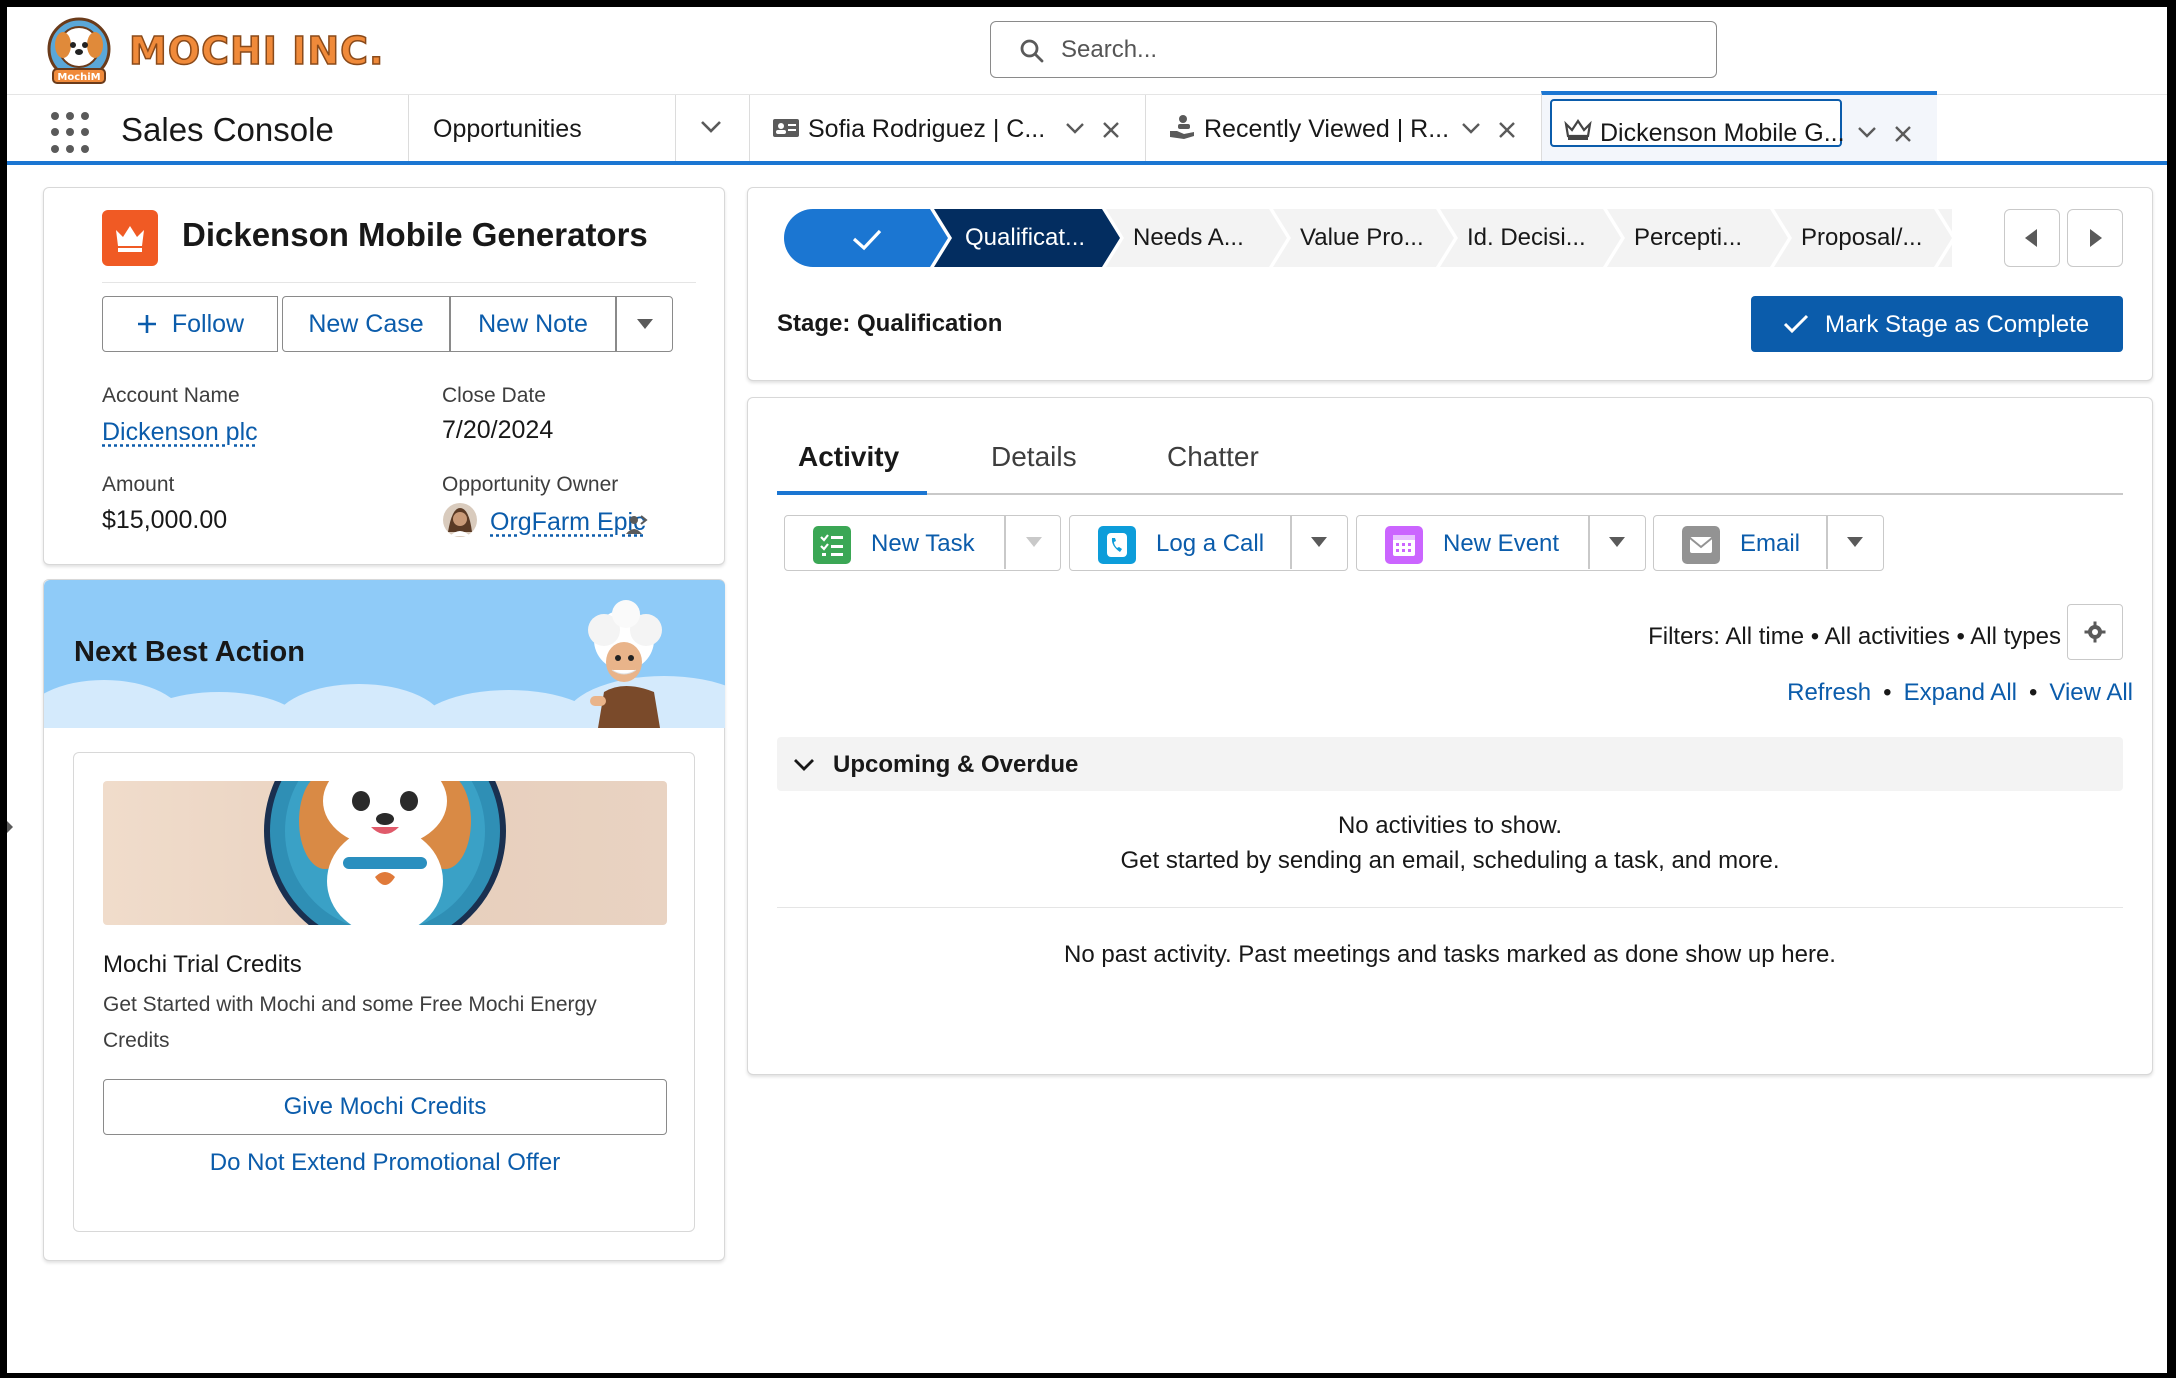  I want to click on view-all-link: View All, so click(2091, 692).